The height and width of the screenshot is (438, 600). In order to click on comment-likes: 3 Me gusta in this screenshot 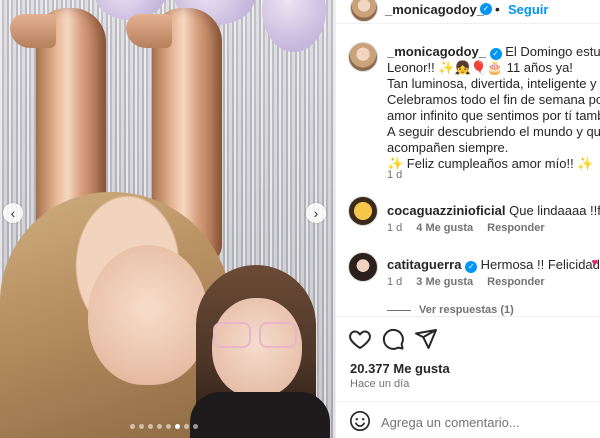, I will do `click(444, 282)`.